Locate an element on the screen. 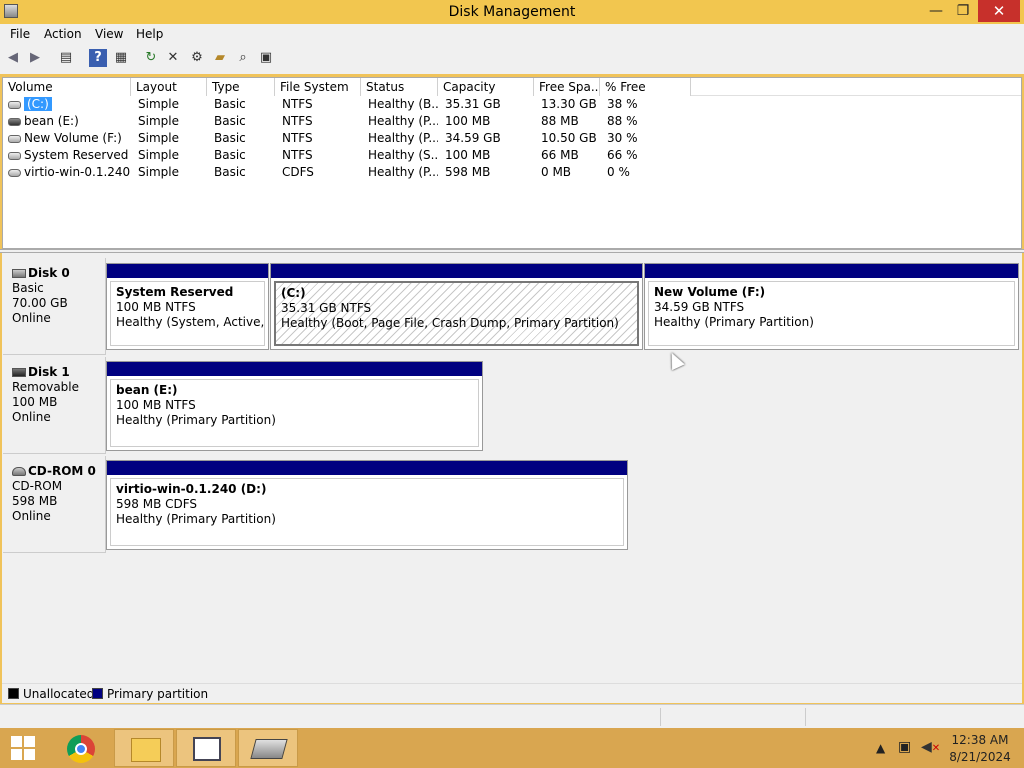  network-icon: ▣ is located at coordinates (904, 747).